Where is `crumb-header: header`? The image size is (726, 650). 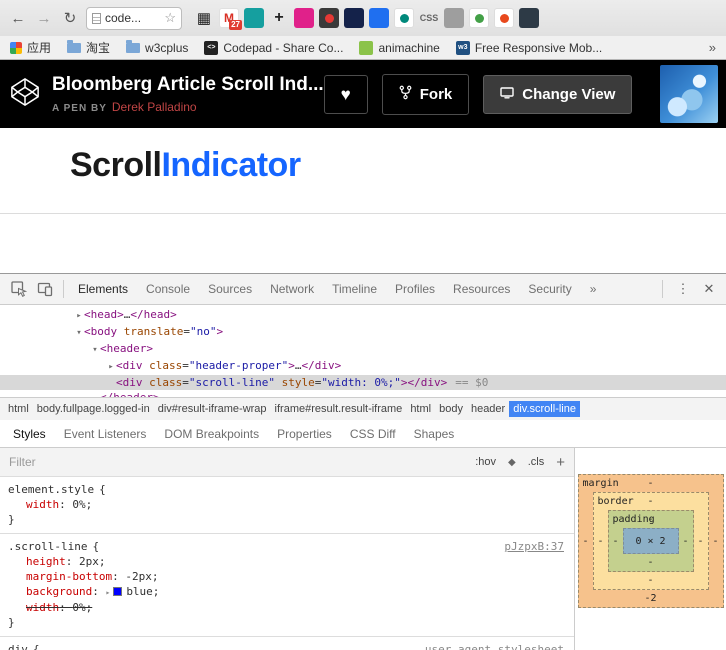
crumb-header: header is located at coordinates (488, 409).